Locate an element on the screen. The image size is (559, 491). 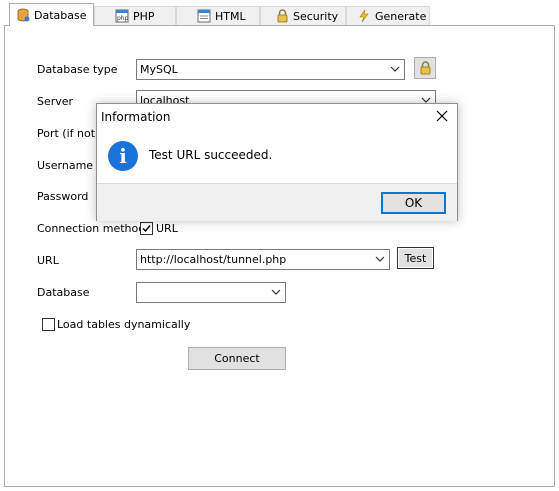
tab-label: Generate is located at coordinates (401, 16).